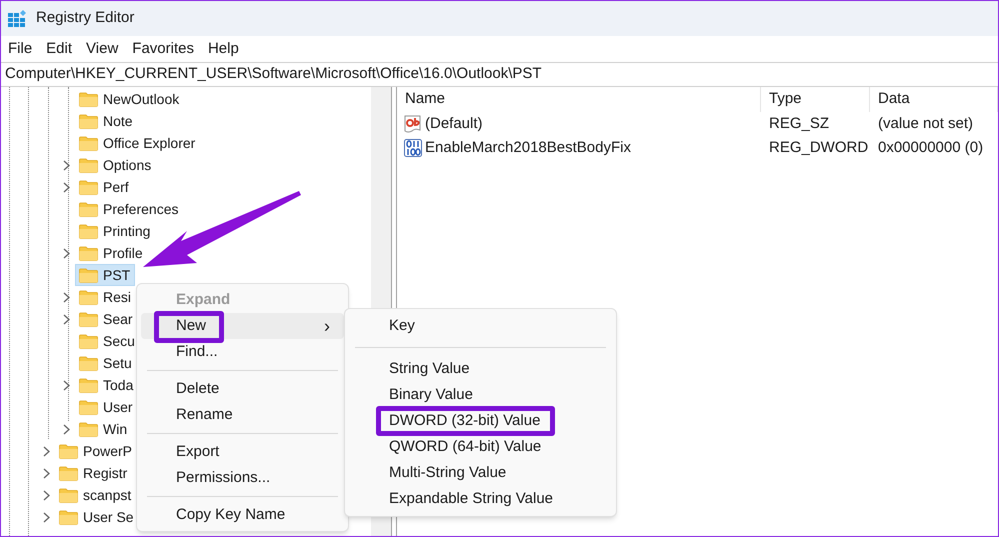 This screenshot has height=537, width=999. Describe the element at coordinates (242, 389) in the screenshot. I see `menu-item: Delete` at that location.